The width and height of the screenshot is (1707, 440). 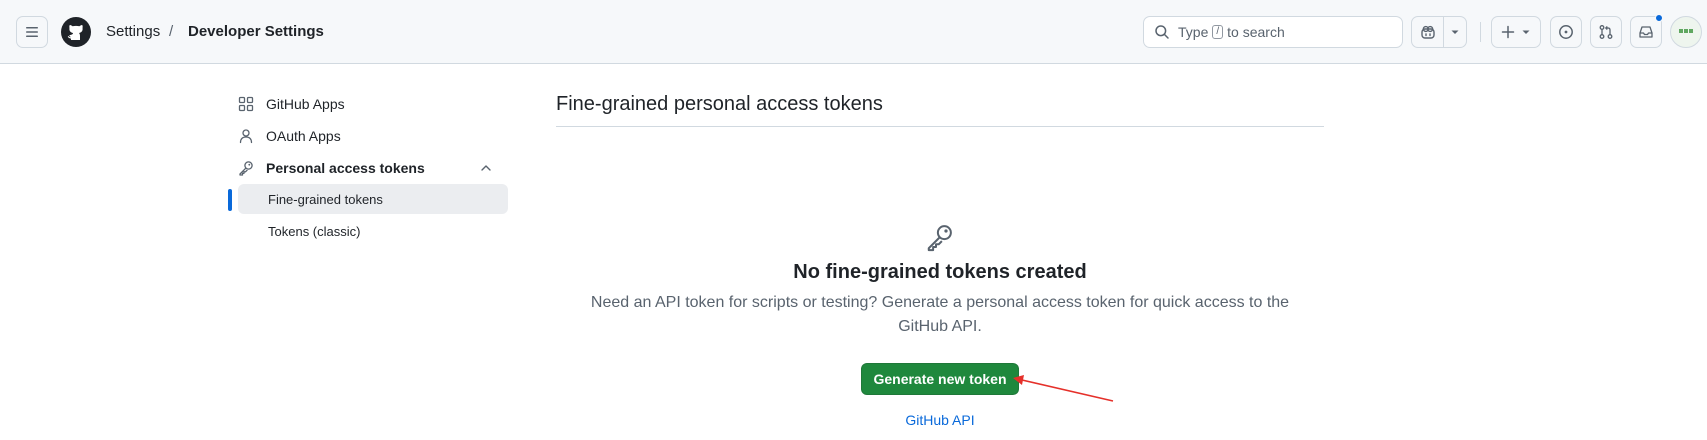 I want to click on sidebar-subitem-tokens-classic: Tokens (classic), so click(x=373, y=231).